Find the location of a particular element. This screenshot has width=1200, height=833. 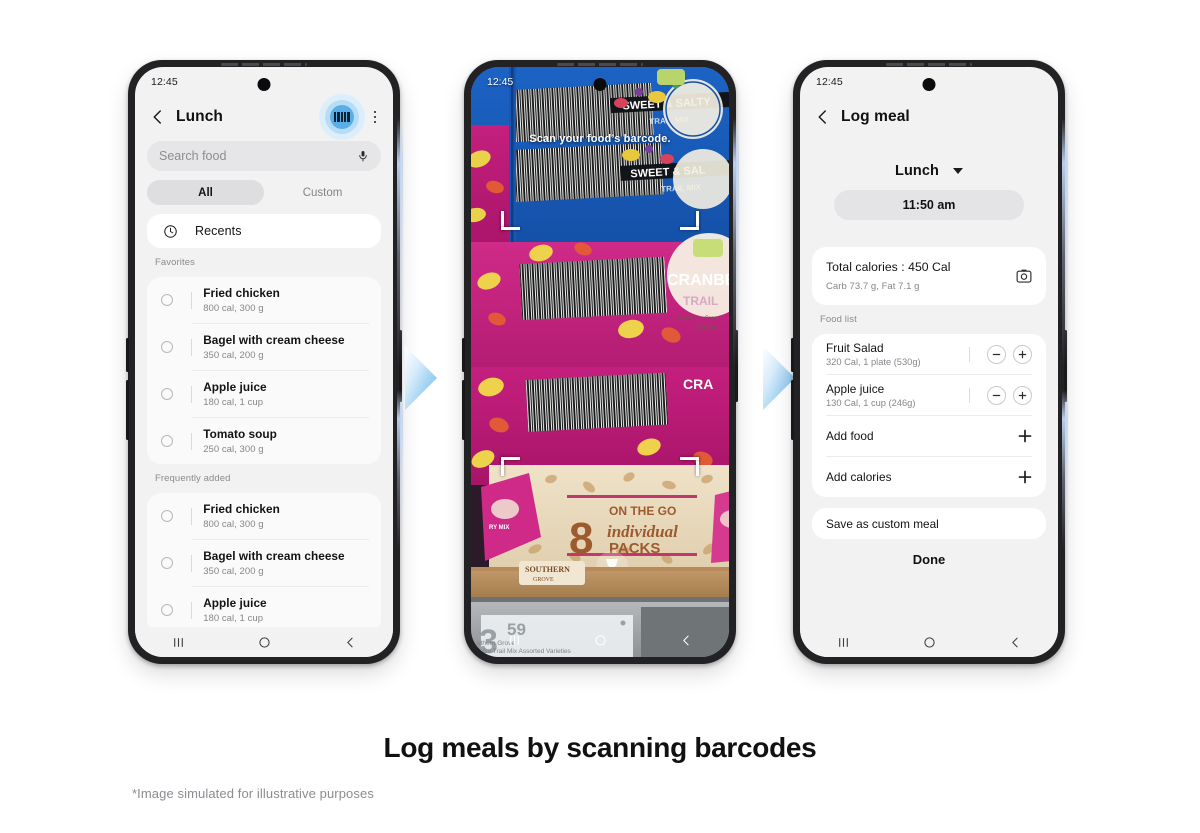

section-label-frequently-added: Frequently added is located at coordinates (193, 478).